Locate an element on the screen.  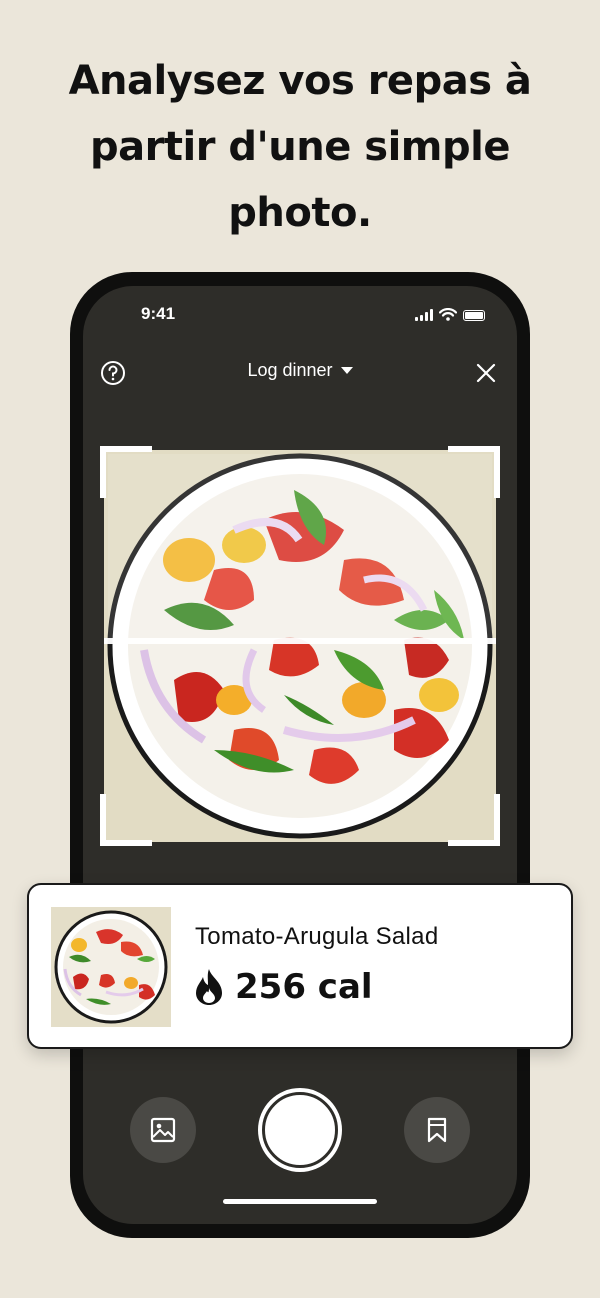
top-bar: Log dinner is located at coordinates (300, 373).